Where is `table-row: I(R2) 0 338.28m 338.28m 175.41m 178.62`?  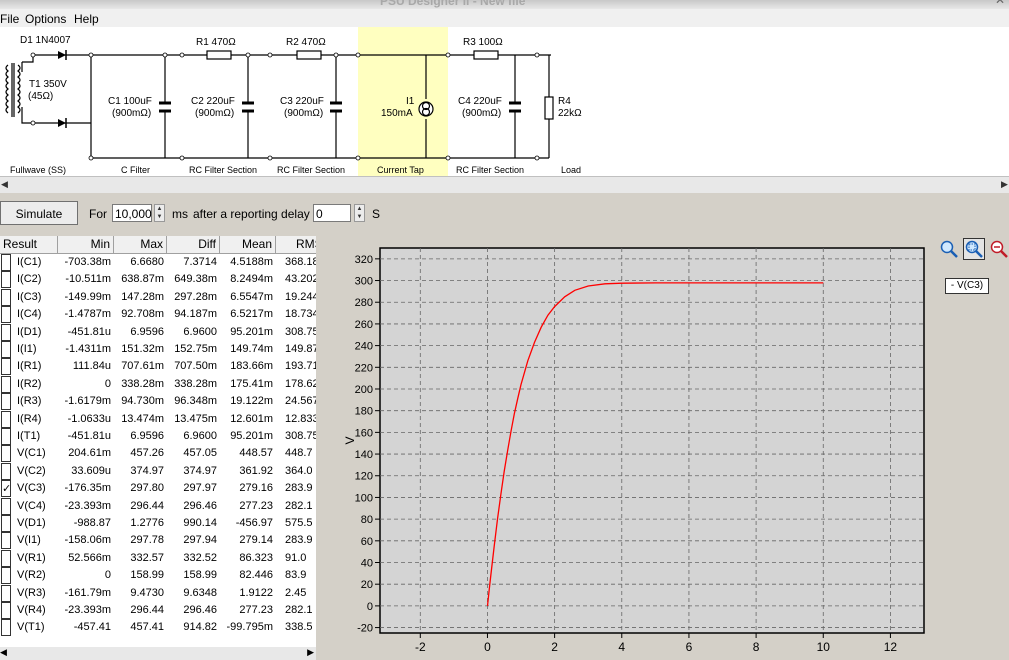
table-row: I(R2) 0 338.28m 338.28m 175.41m 178.62 is located at coordinates (158, 384).